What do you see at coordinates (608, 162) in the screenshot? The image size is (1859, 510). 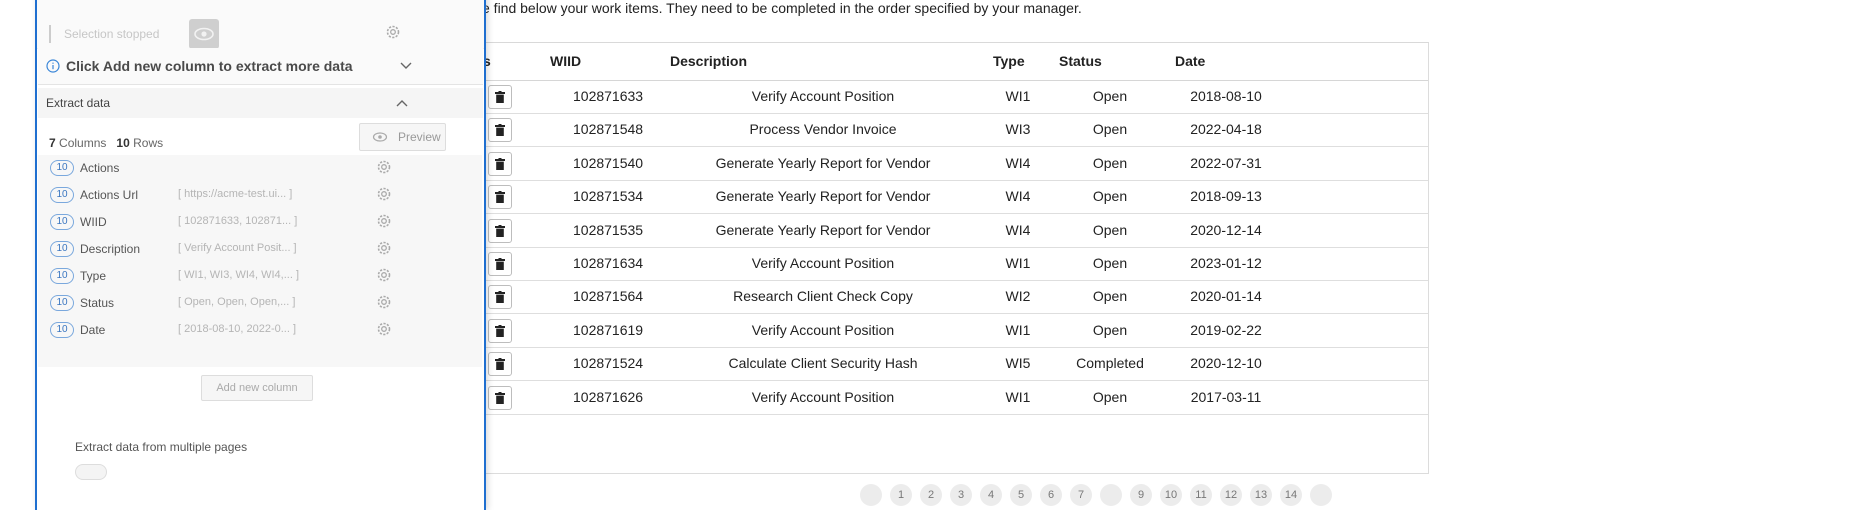 I see `cell-wiid: 102871540` at bounding box center [608, 162].